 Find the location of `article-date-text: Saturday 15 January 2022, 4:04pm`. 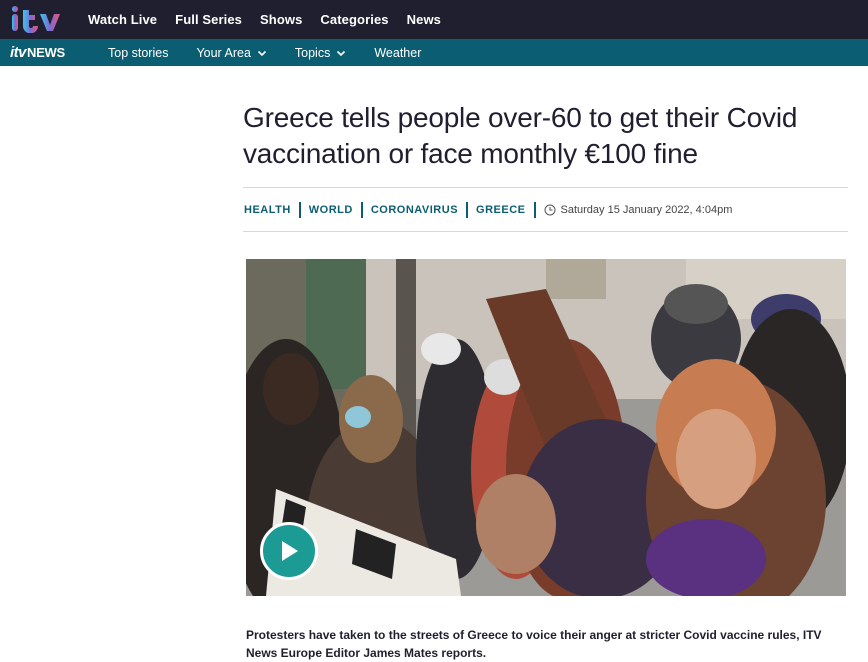

article-date-text: Saturday 15 January 2022, 4:04pm is located at coordinates (646, 209).